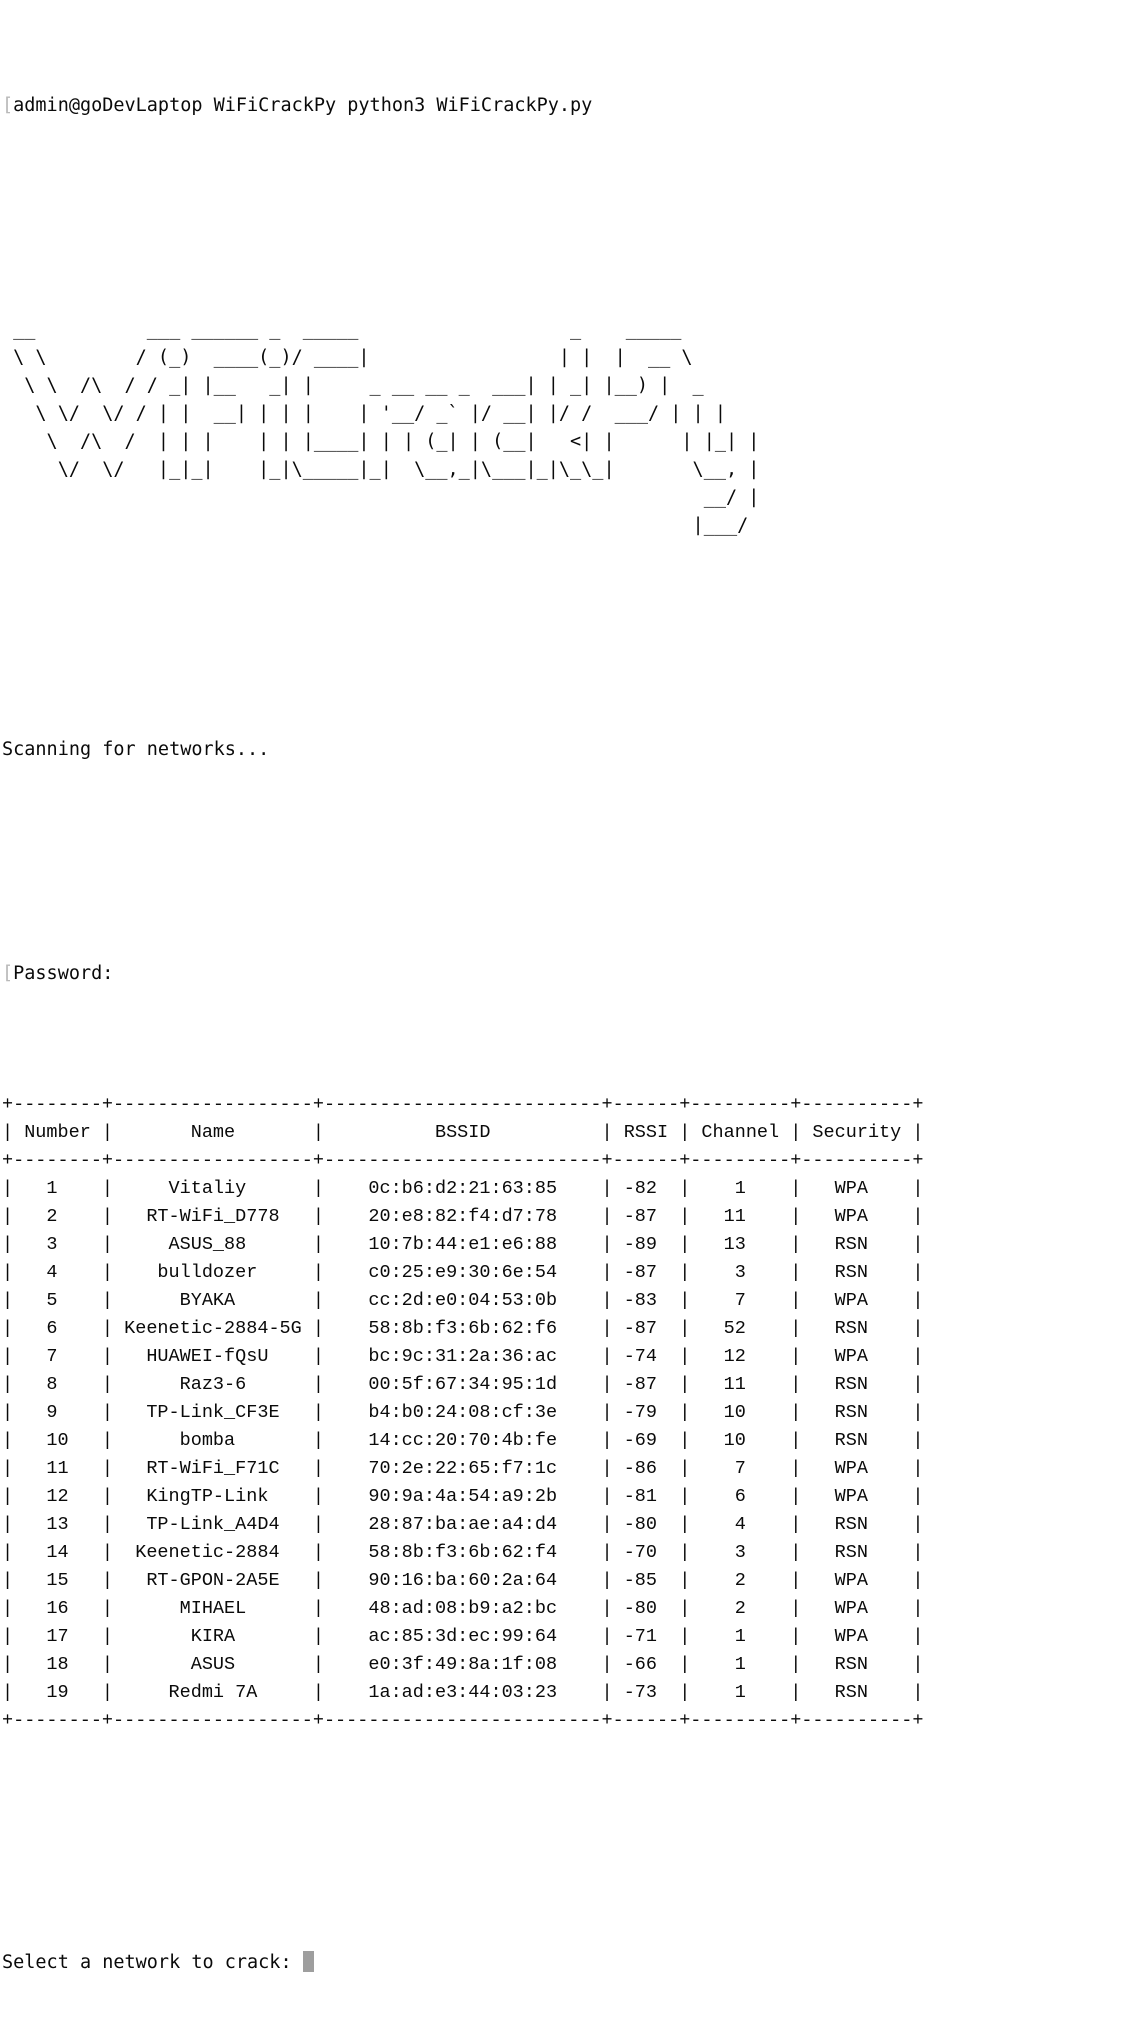 The height and width of the screenshot is (2033, 1140). Describe the element at coordinates (570, 974) in the screenshot. I see `password-prompt-line: [Password:` at that location.